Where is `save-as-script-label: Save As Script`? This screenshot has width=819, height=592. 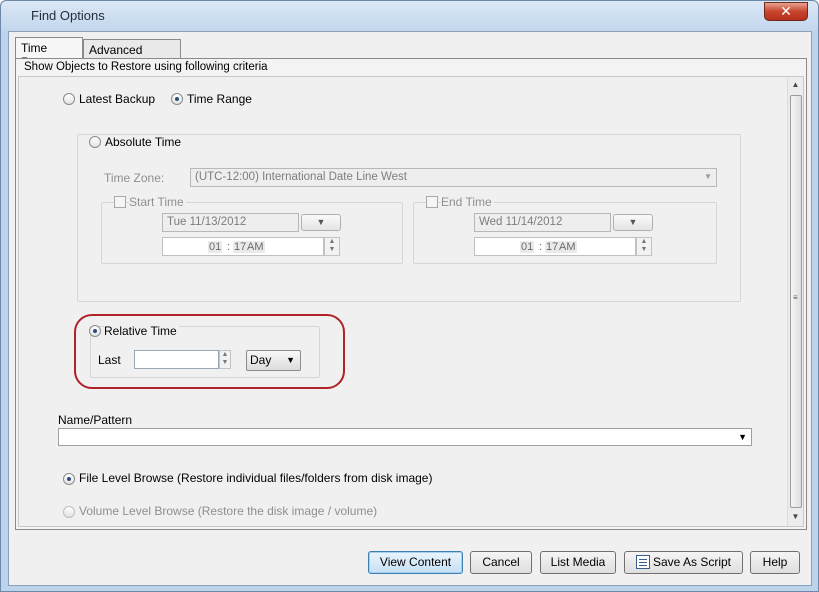 save-as-script-label: Save As Script is located at coordinates (692, 562).